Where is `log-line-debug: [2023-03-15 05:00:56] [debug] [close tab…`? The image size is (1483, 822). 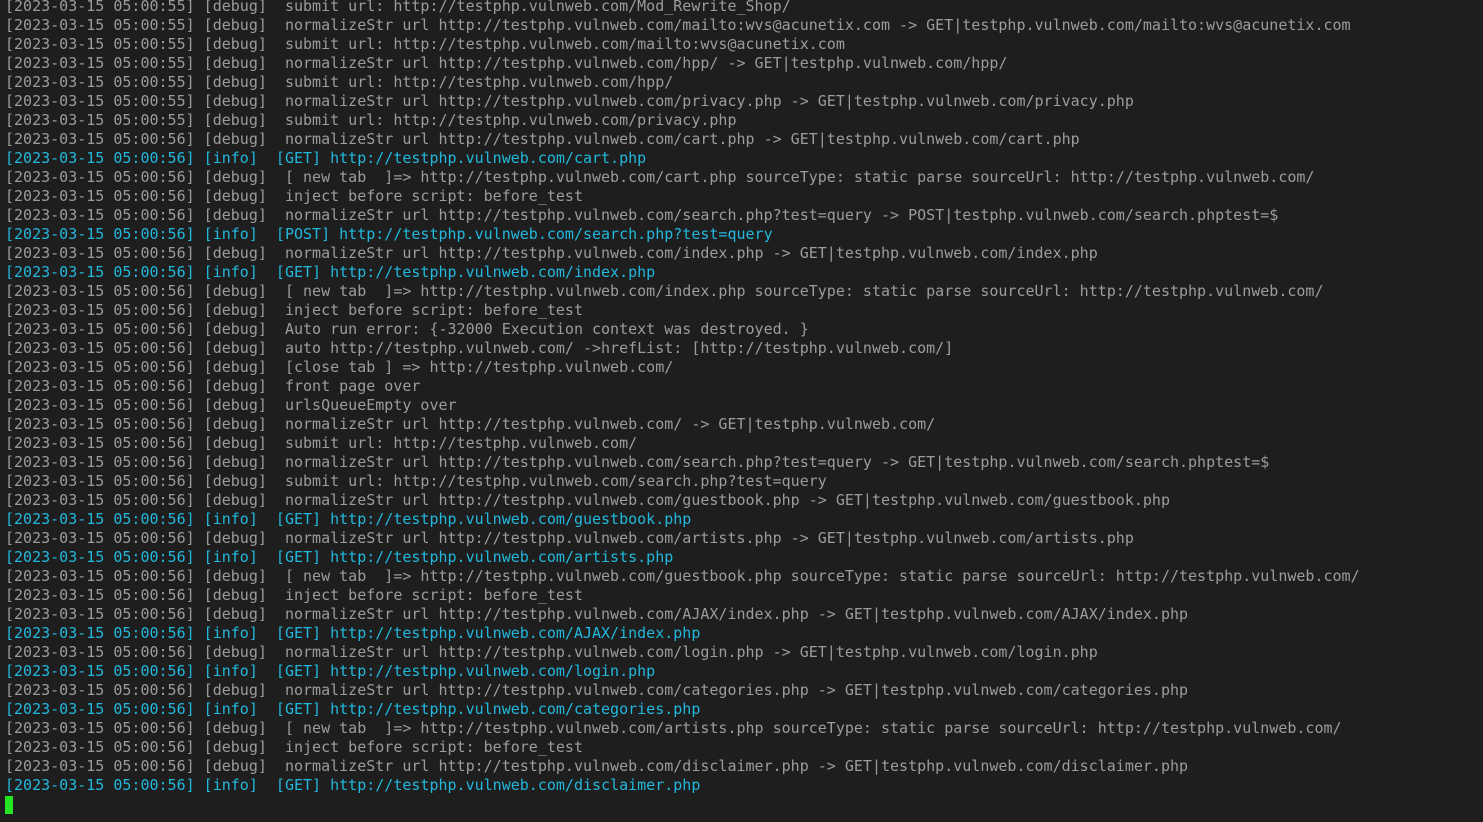
log-line-debug: [2023-03-15 05:00:56] [debug] [close tab… is located at coordinates (339, 367).